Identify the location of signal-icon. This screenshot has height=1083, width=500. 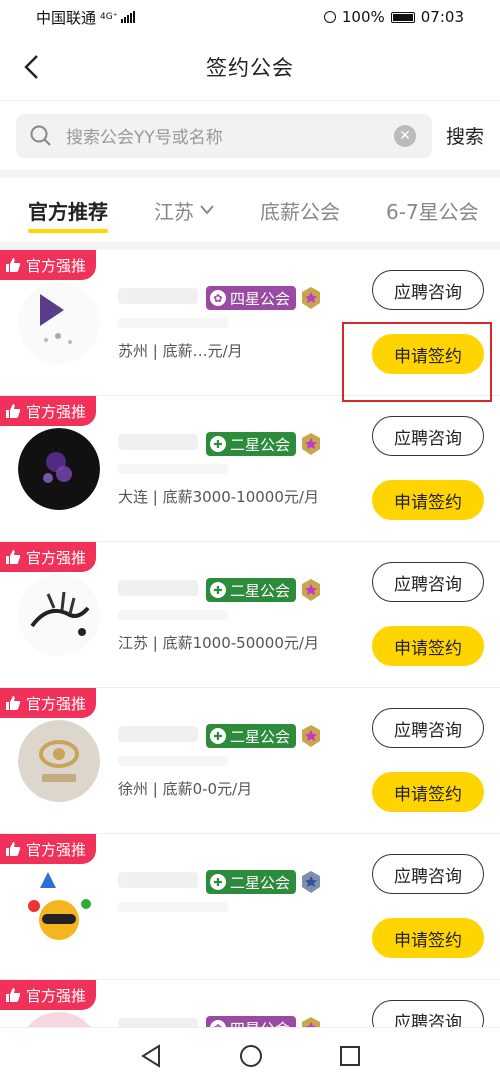
(128, 17).